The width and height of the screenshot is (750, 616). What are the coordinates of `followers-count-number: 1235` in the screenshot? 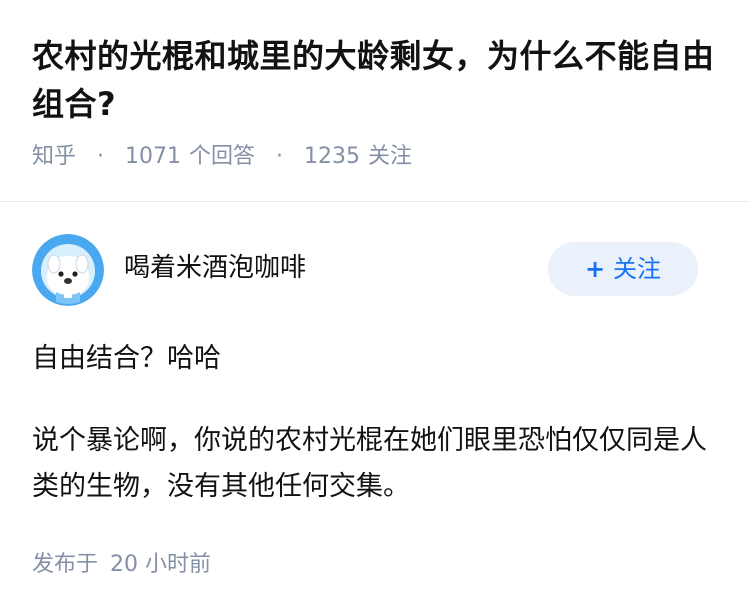 It's located at (332, 156).